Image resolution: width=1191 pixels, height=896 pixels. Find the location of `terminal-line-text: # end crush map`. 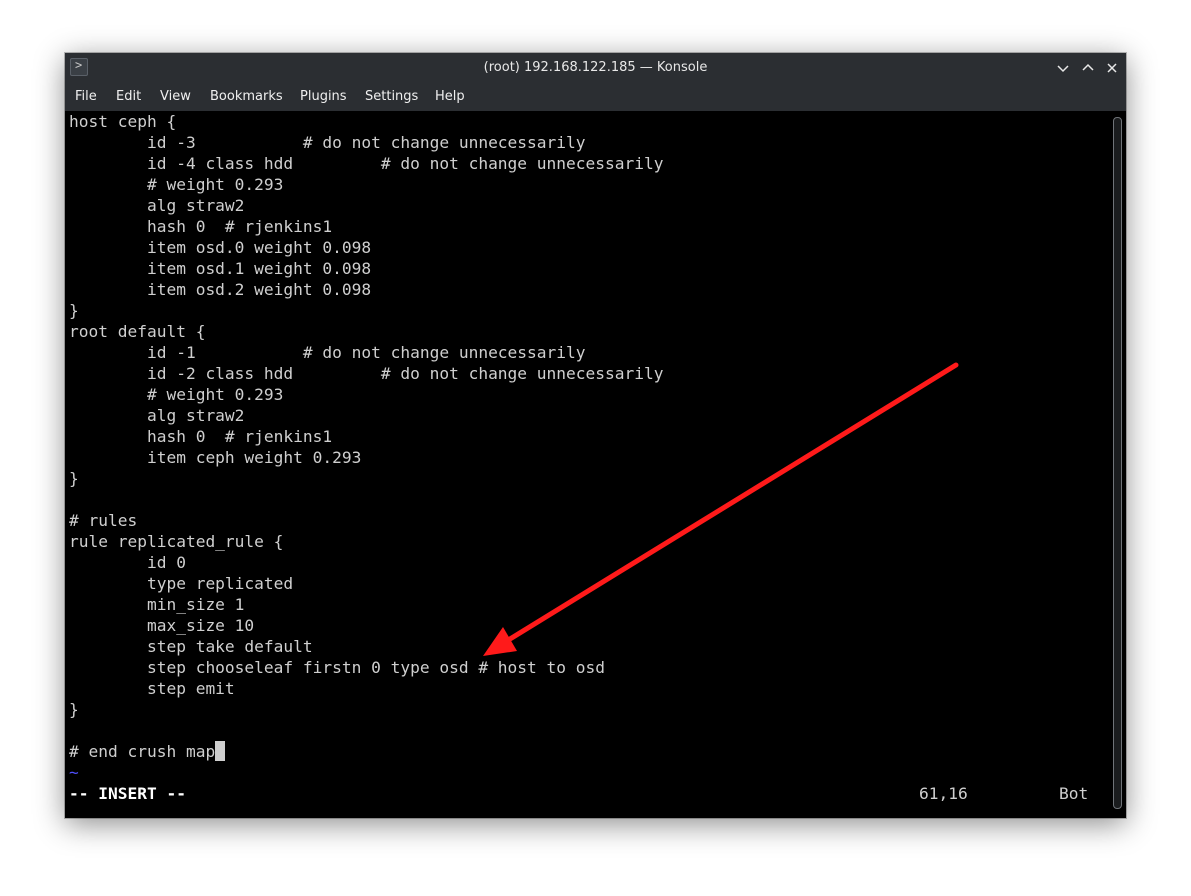

terminal-line-text: # end crush map is located at coordinates (142, 751).